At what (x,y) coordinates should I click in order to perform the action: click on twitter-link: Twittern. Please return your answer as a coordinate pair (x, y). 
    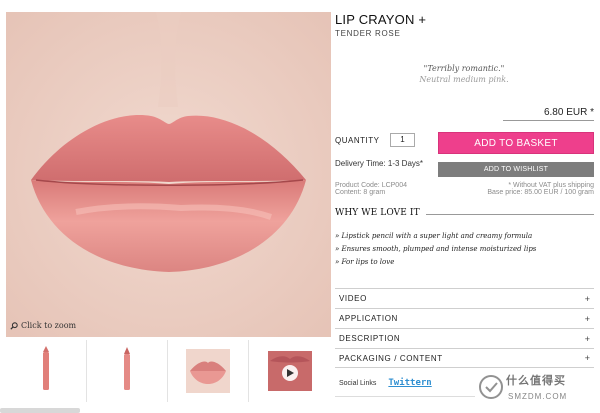
    Looking at the image, I should click on (409, 383).